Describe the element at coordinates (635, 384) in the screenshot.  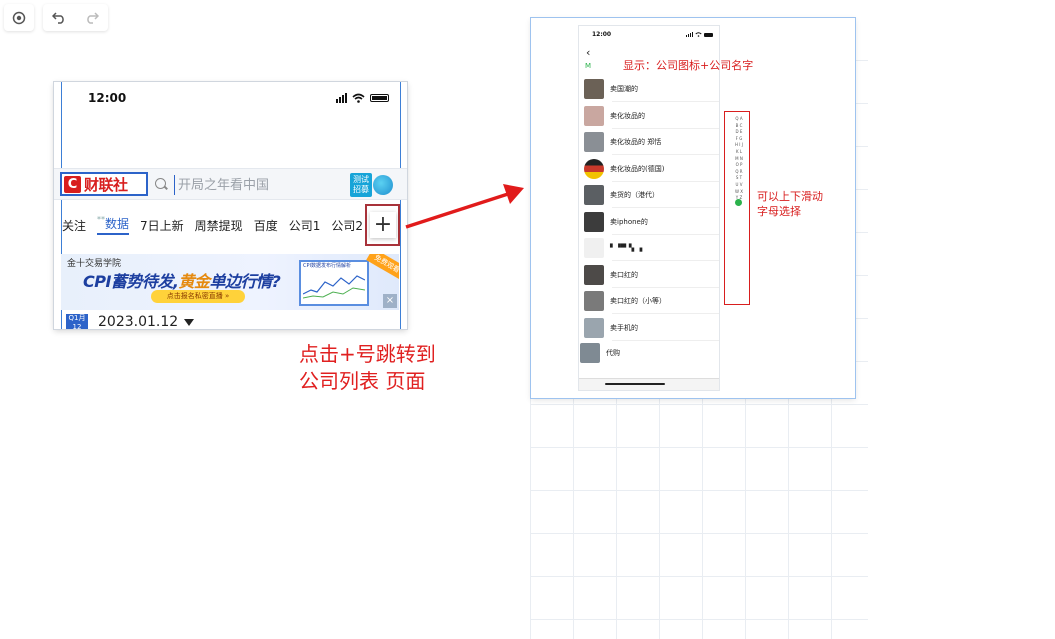
I see `home-indicator` at that location.